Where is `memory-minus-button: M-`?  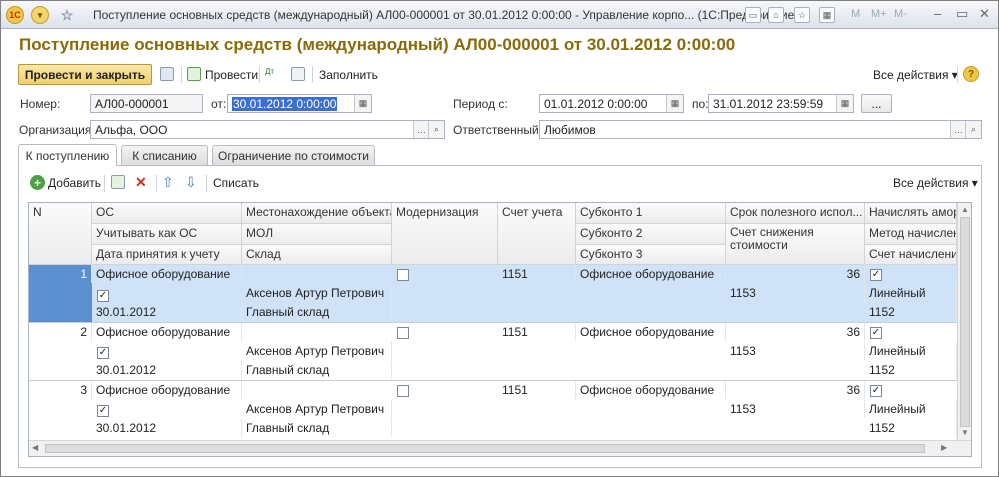 memory-minus-button: M- is located at coordinates (900, 14).